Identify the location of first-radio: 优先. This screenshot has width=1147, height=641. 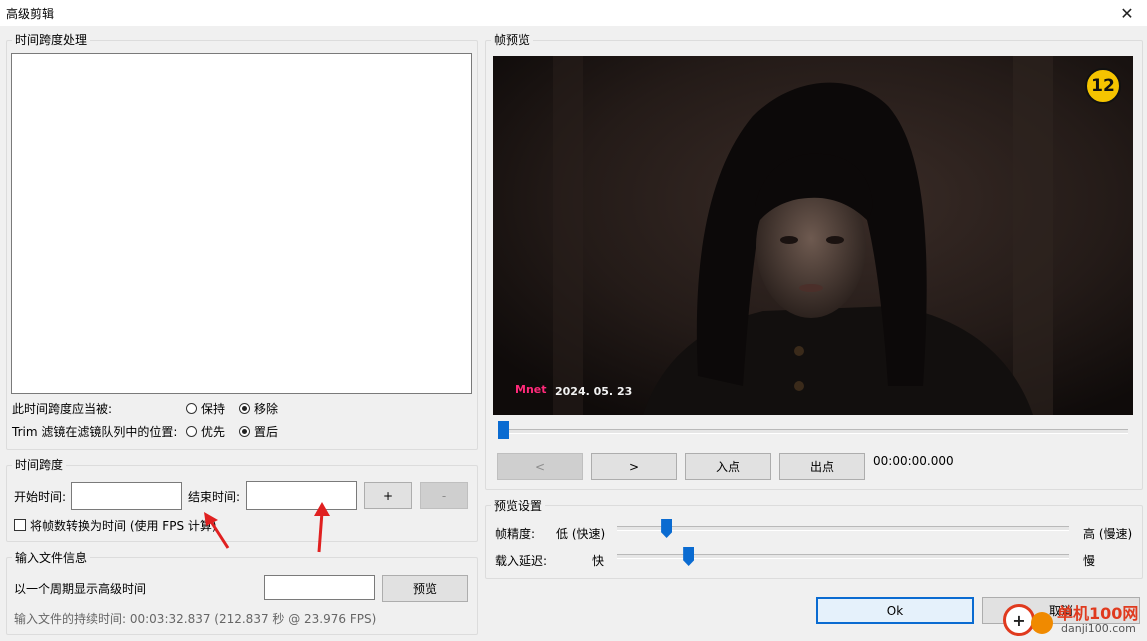
(205, 431).